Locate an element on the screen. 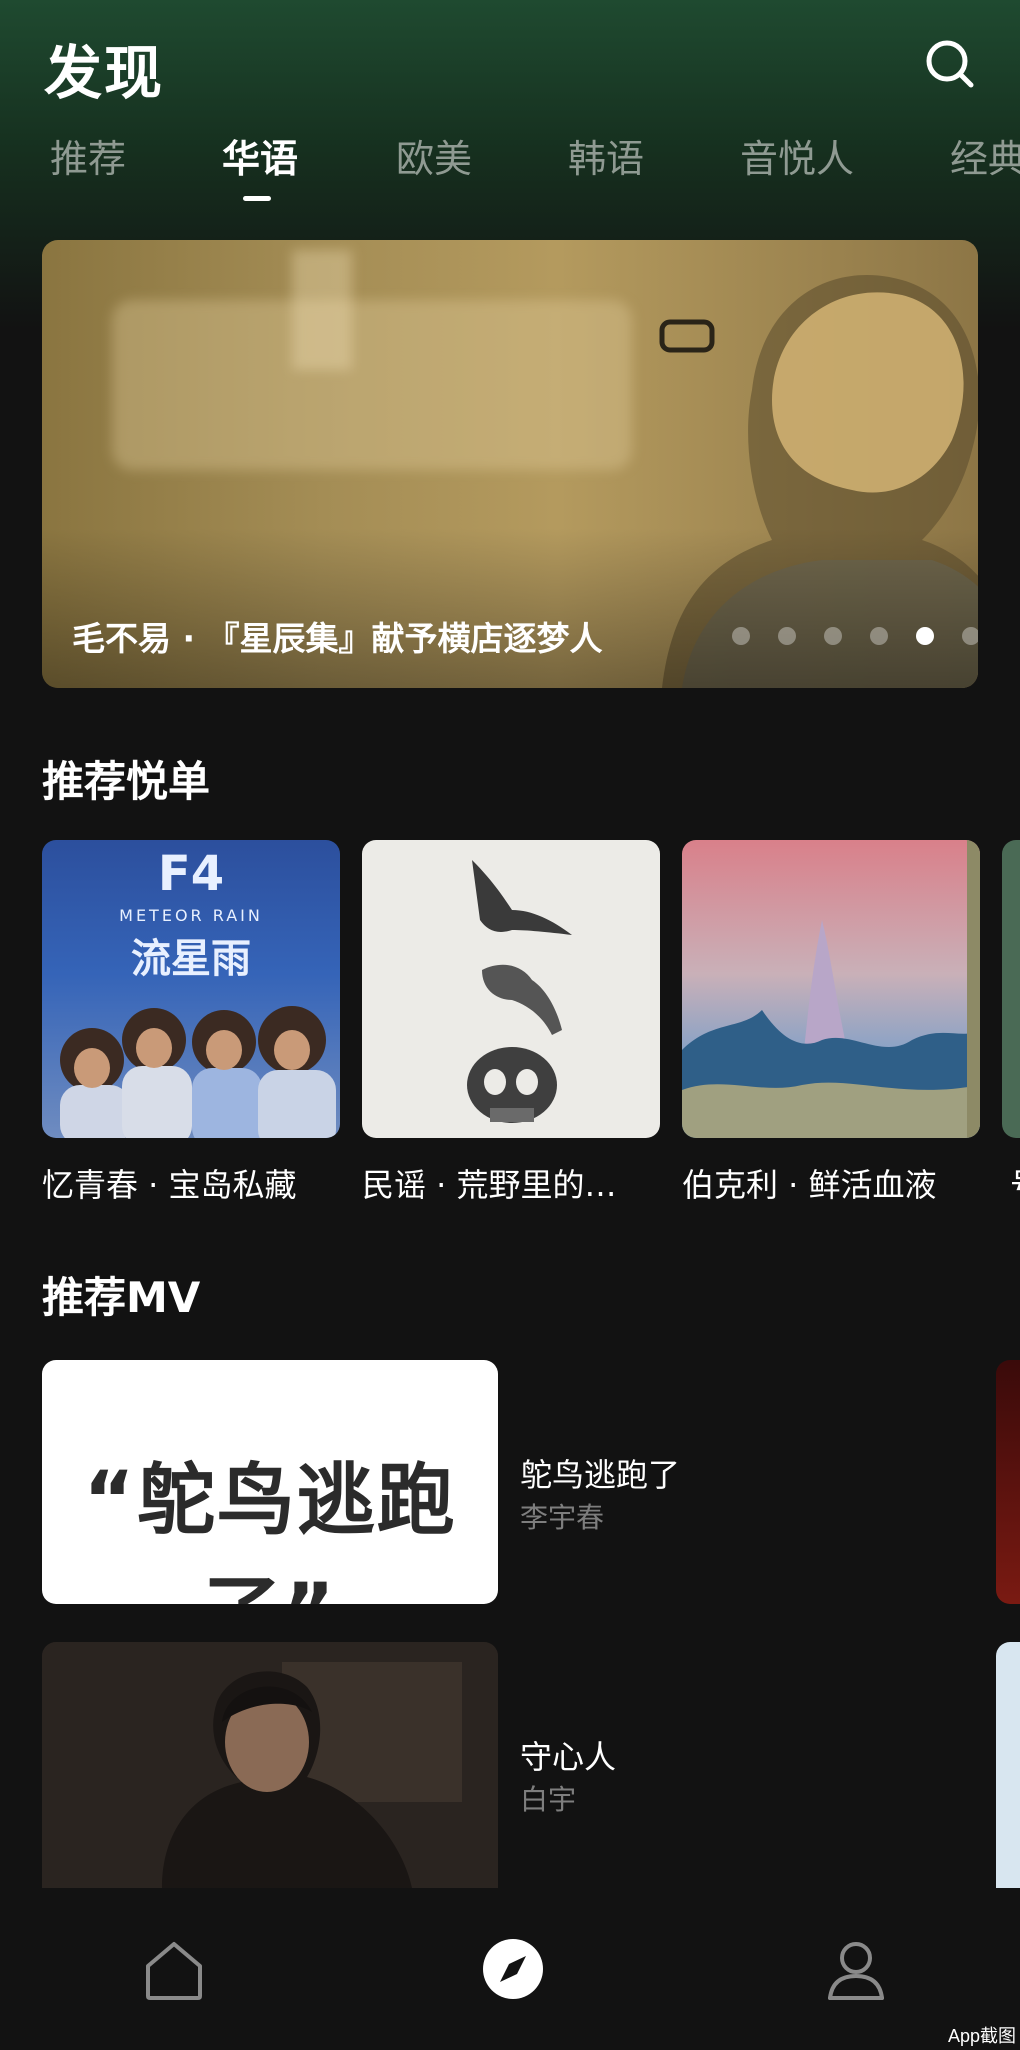  cover-photo is located at coordinates (198, 1072).